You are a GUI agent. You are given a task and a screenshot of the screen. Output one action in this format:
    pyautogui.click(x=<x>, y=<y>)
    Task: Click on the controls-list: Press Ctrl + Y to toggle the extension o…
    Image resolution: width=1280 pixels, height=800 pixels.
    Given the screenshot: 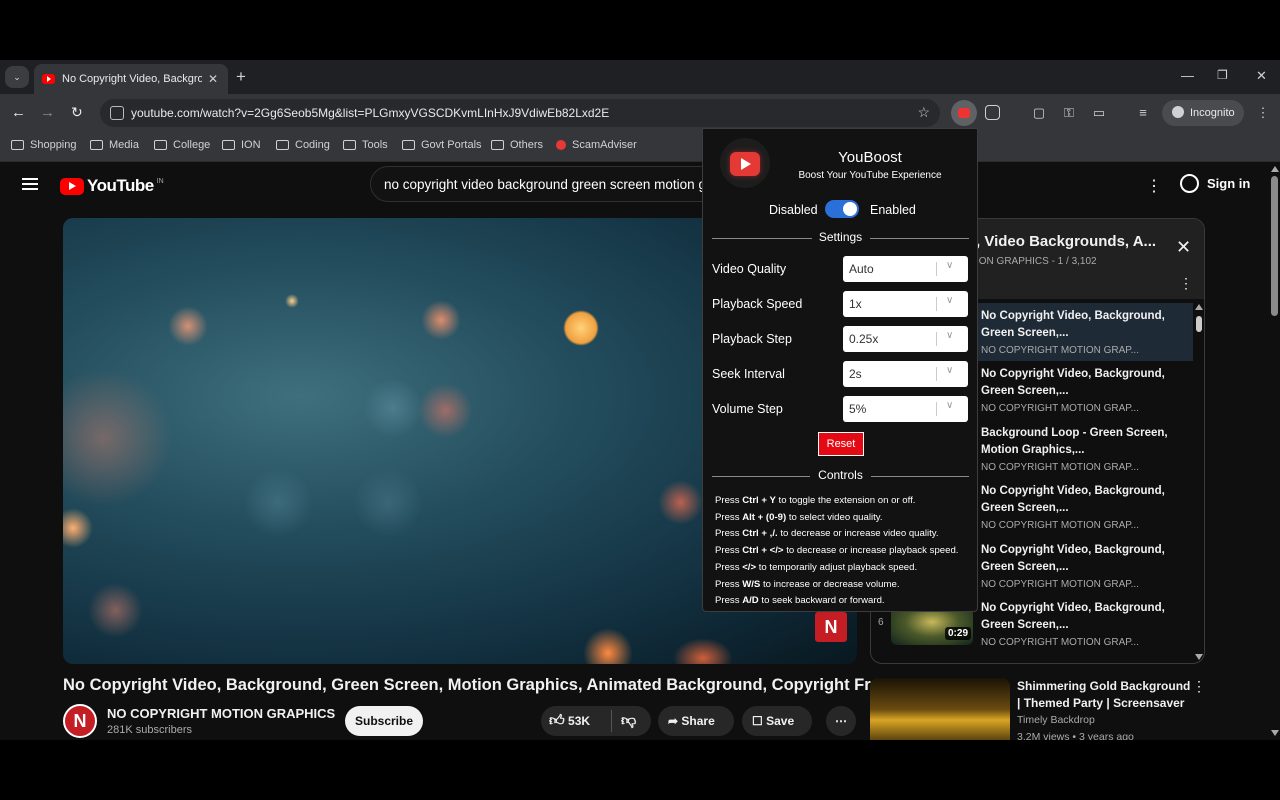 What is the action you would take?
    pyautogui.click(x=845, y=551)
    